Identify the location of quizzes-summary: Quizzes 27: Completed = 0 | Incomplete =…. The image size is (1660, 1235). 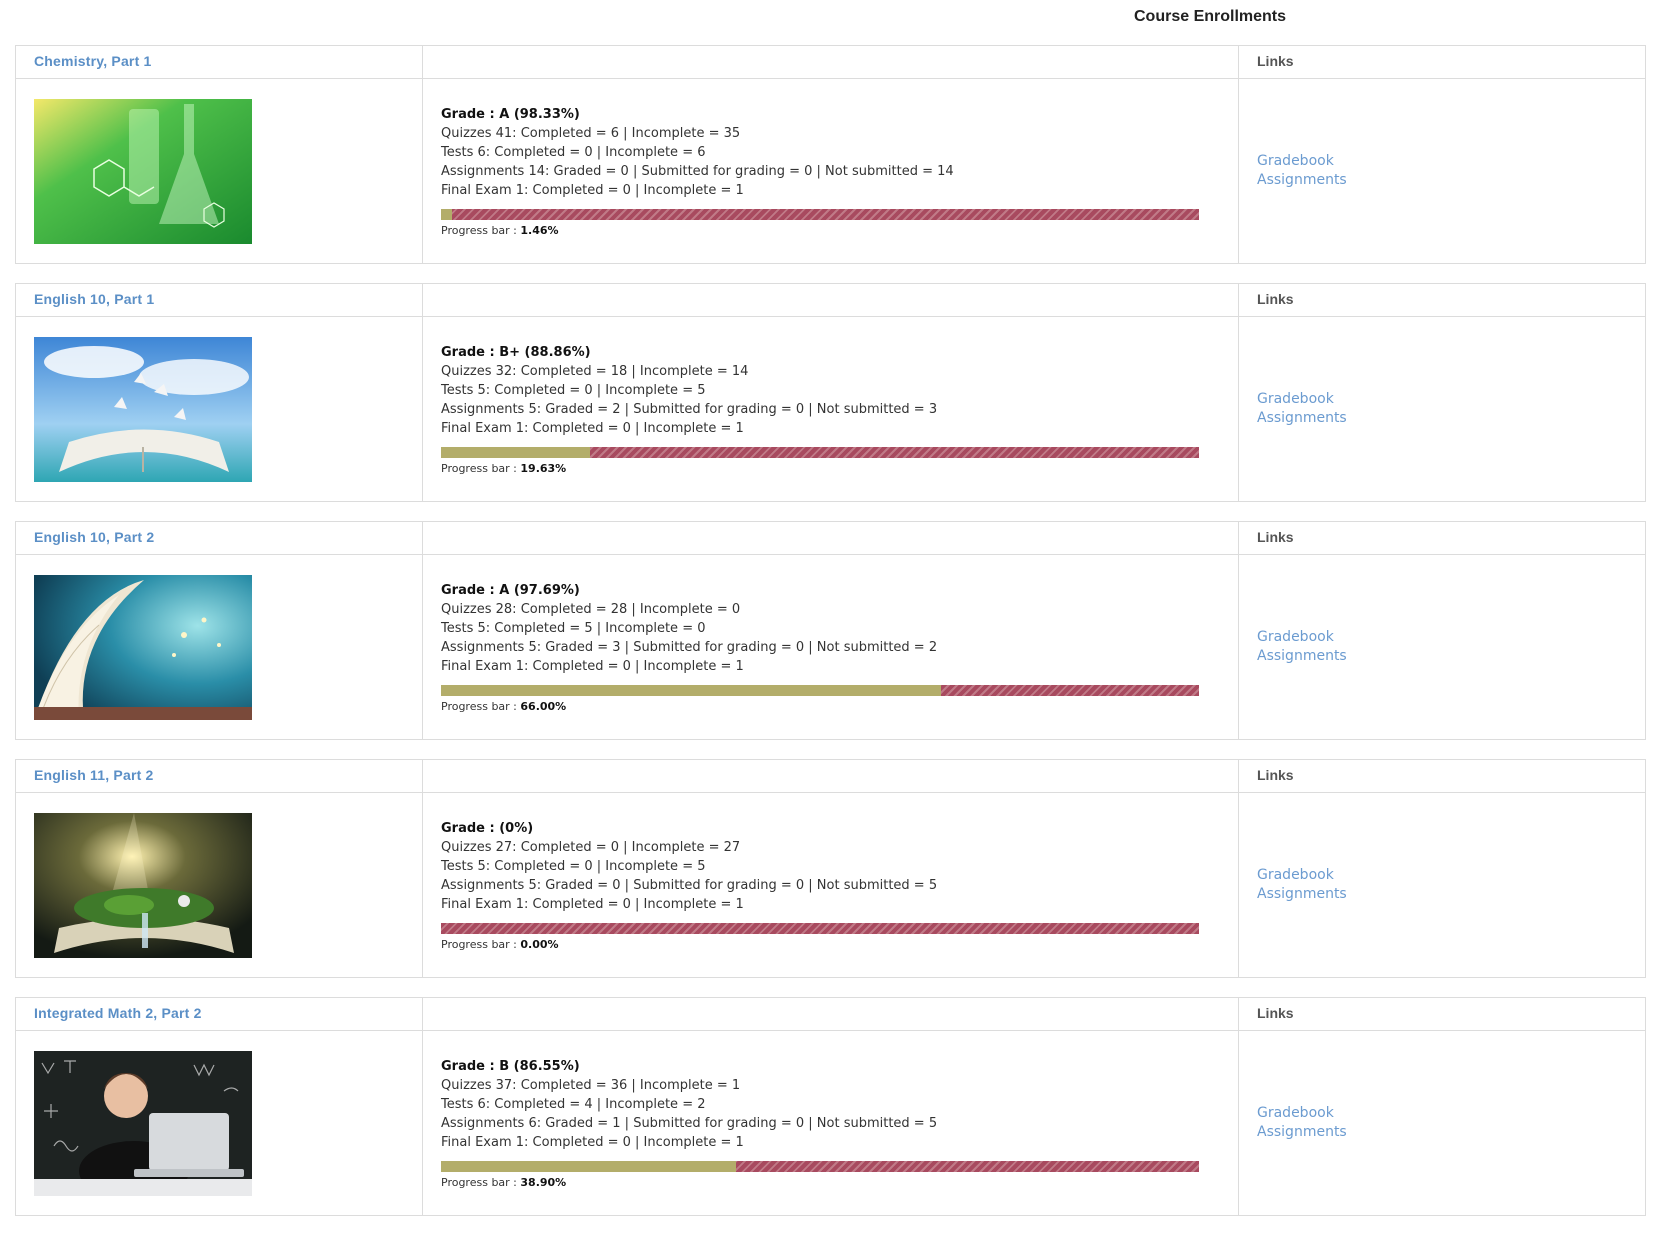
(591, 847).